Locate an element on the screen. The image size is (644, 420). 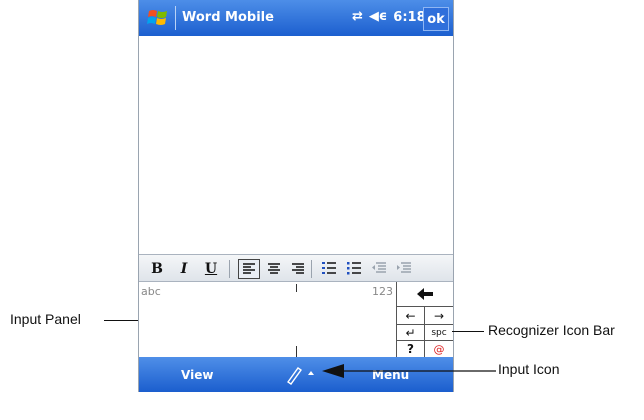
view-softkey: View is located at coordinates (197, 375).